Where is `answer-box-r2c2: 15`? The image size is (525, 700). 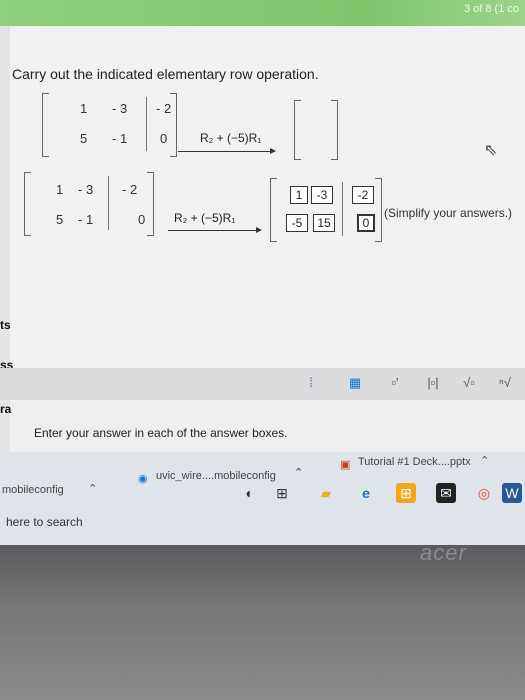 answer-box-r2c2: 15 is located at coordinates (324, 223).